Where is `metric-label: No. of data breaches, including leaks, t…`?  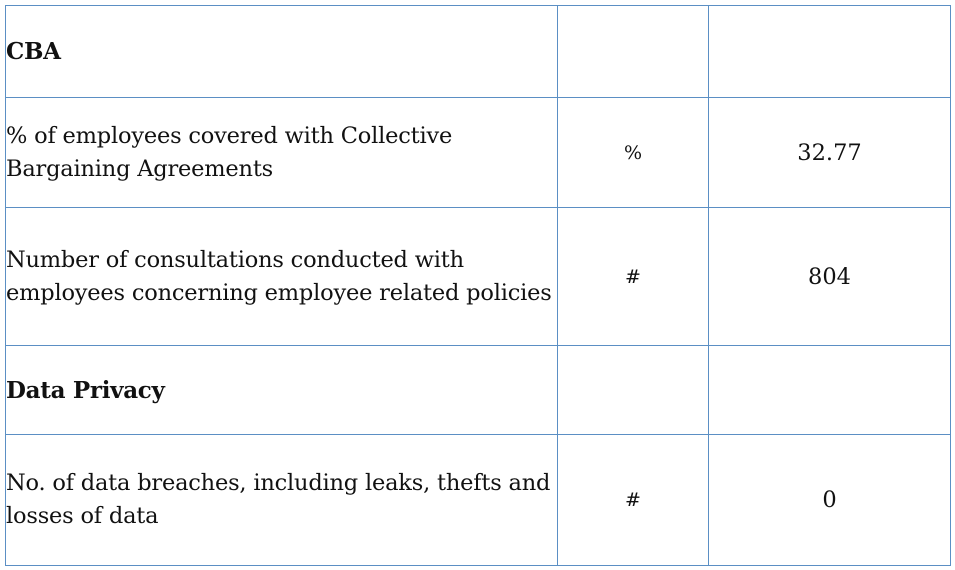
metric-label: No. of data breaches, including leaks, t… is located at coordinates (281, 500).